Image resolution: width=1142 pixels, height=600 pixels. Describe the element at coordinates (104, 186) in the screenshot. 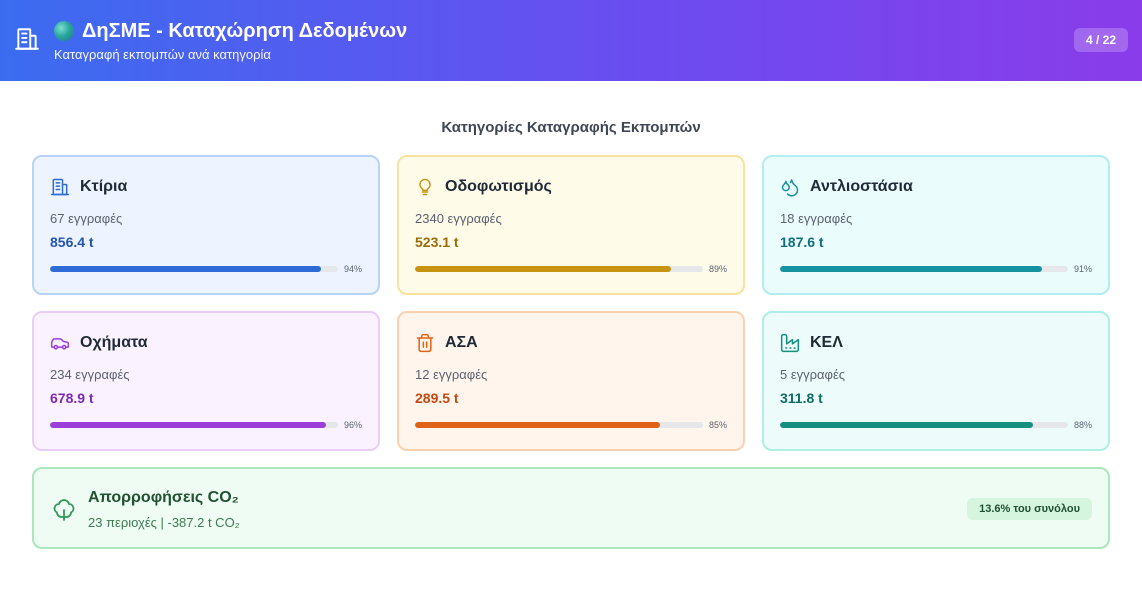

I see `category-name: Κτίρια` at that location.